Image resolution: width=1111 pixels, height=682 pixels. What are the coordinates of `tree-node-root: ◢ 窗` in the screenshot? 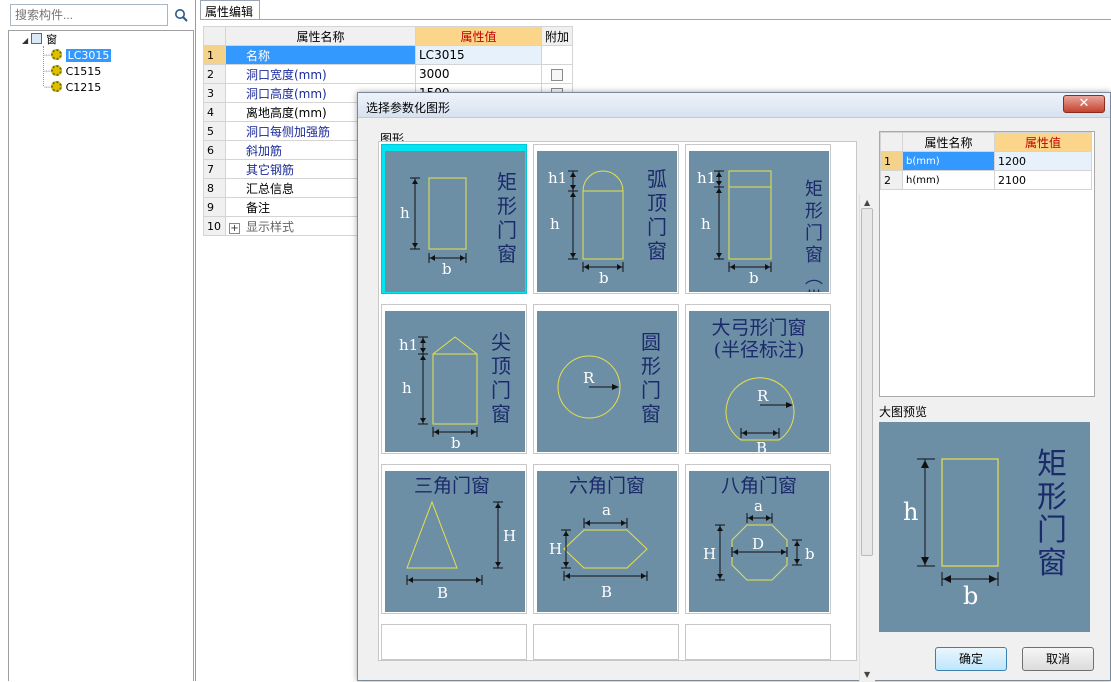 It's located at (39, 39).